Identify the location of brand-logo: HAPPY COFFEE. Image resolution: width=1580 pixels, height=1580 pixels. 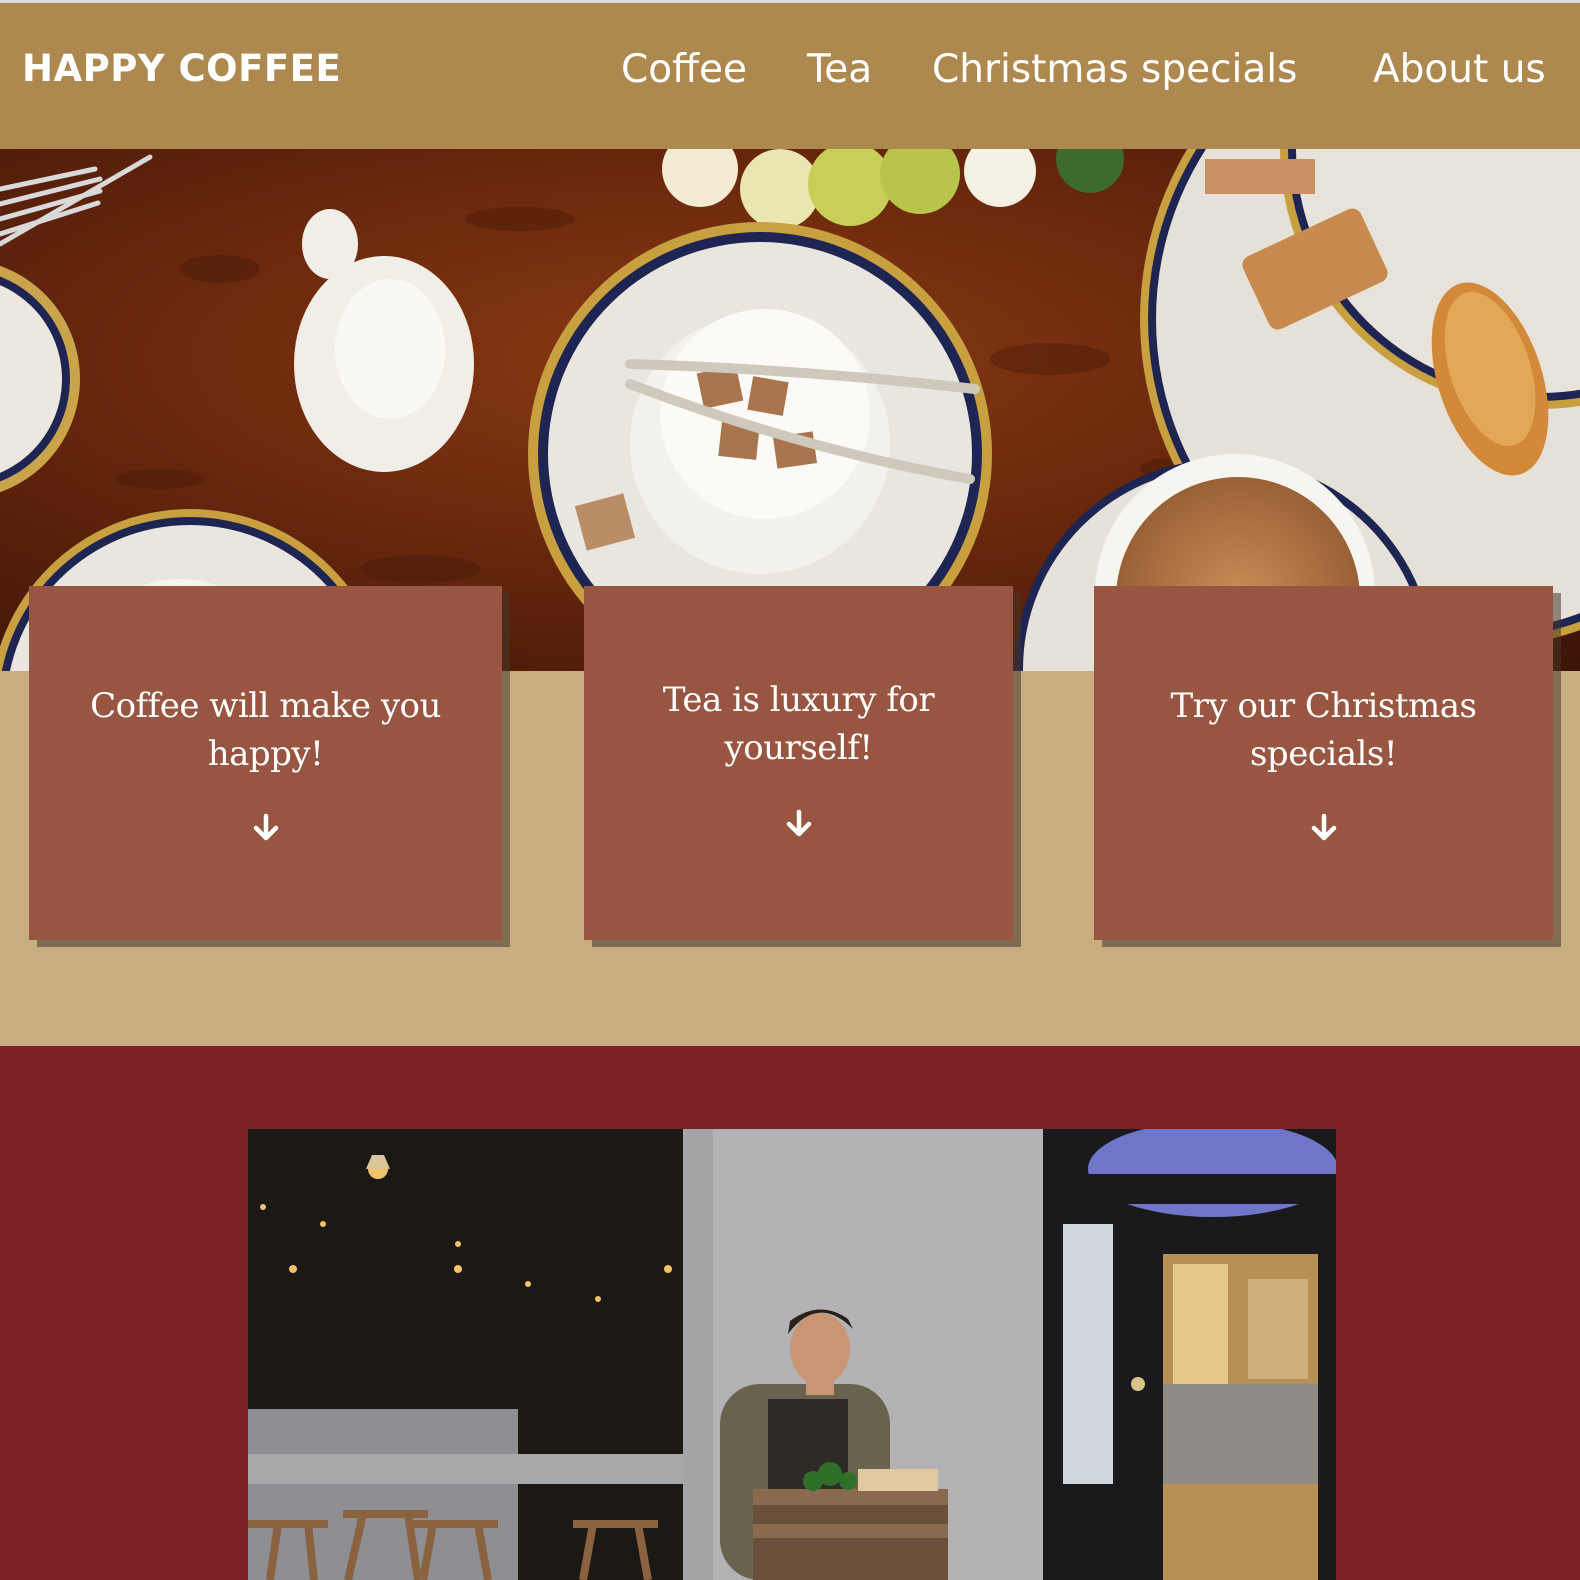
(181, 68).